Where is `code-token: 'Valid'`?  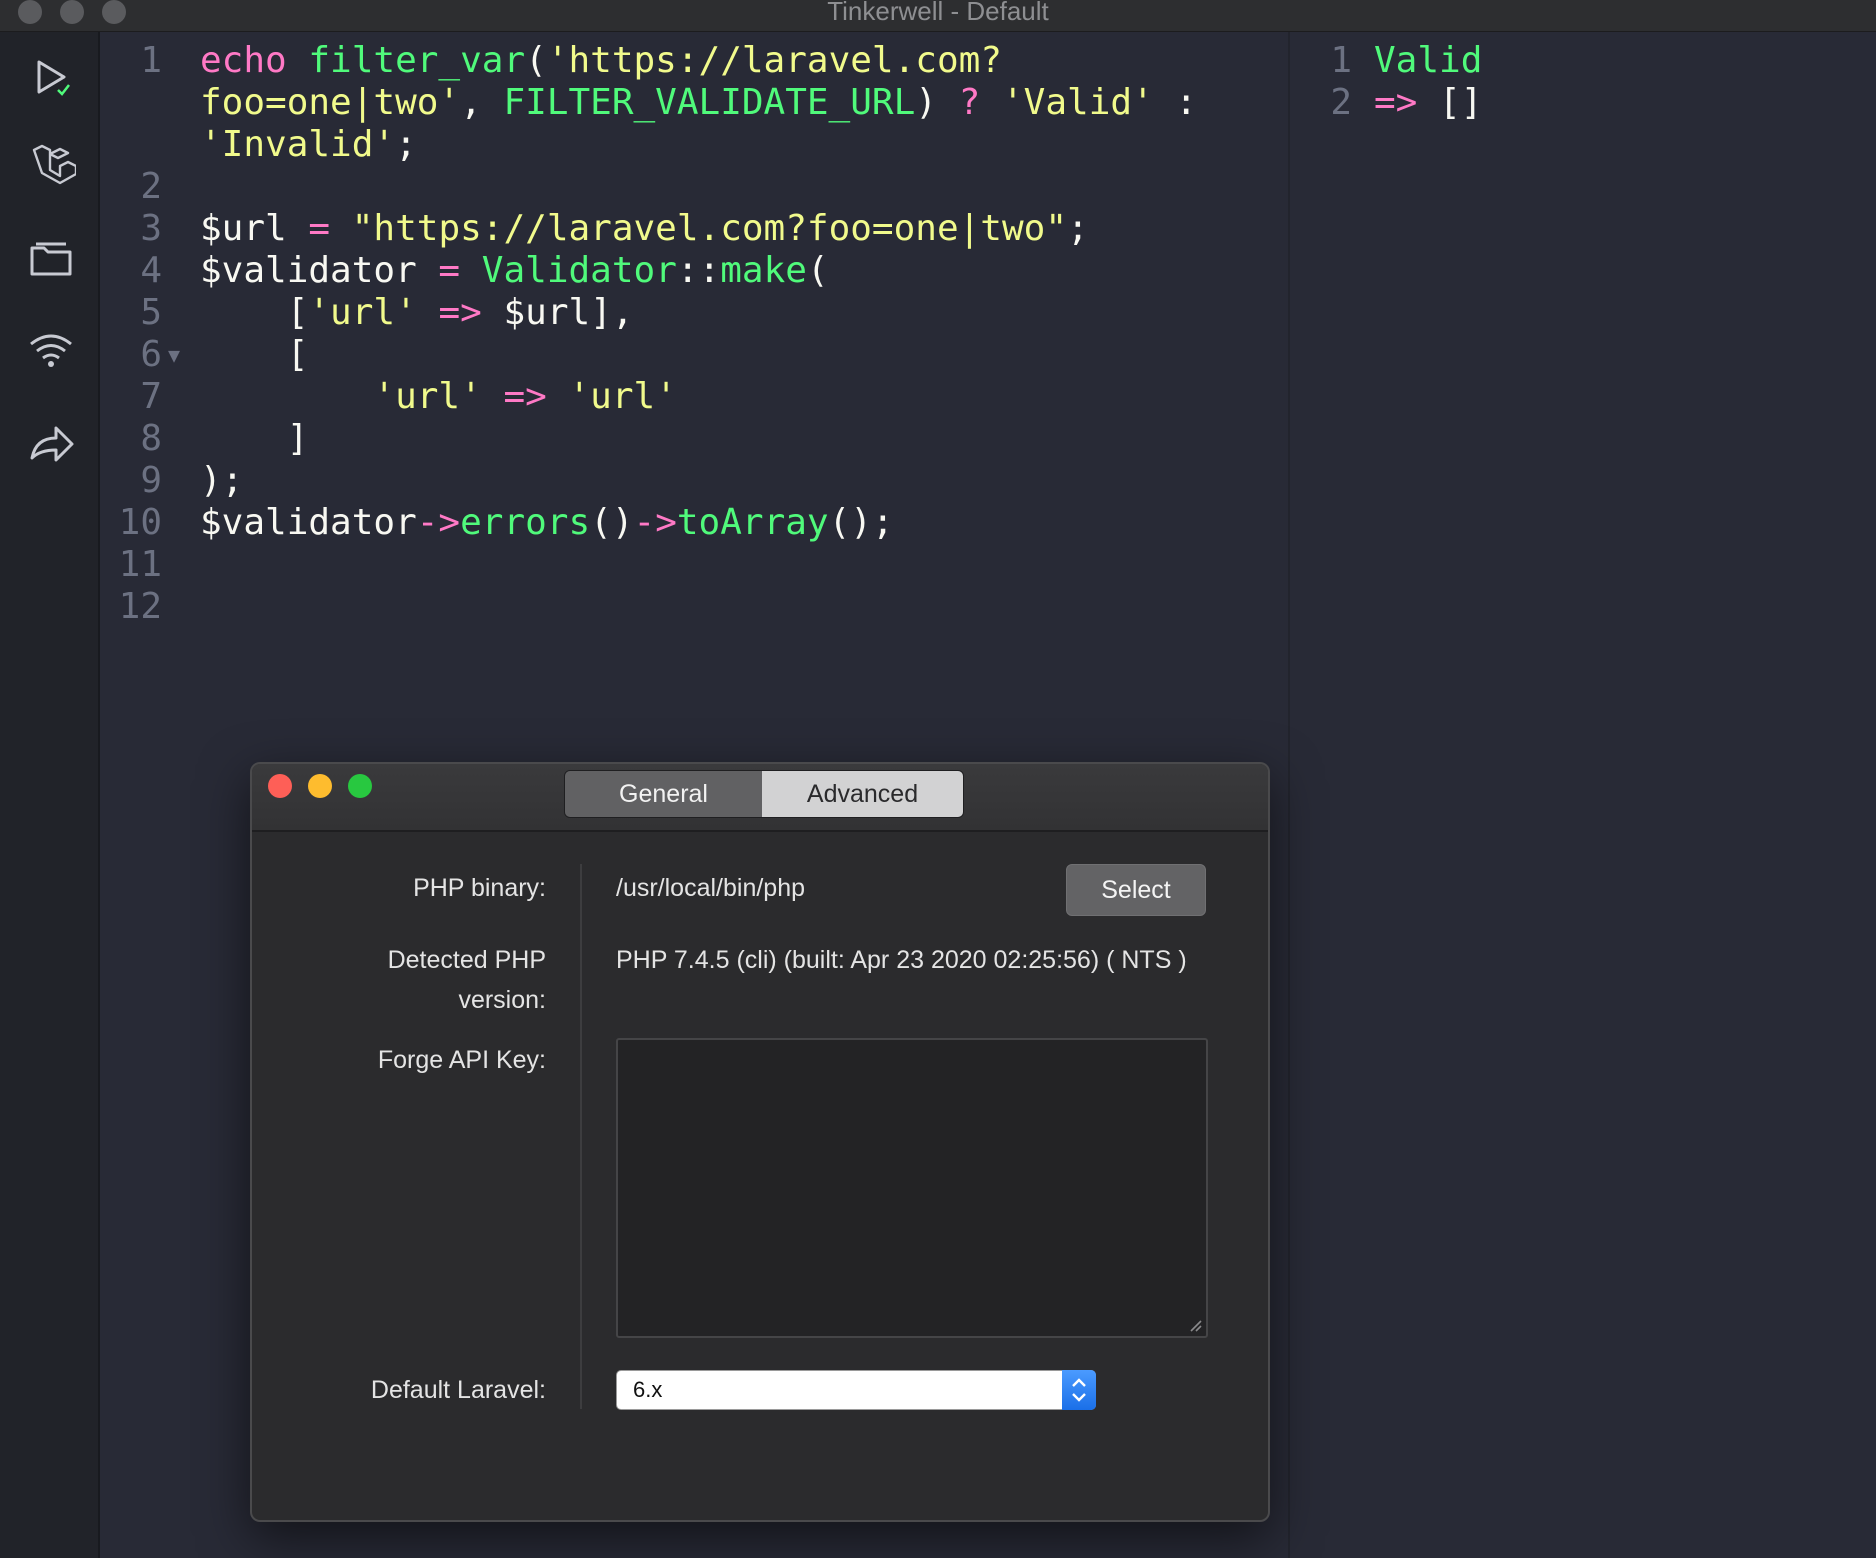
code-token: 'Valid' is located at coordinates (1078, 102).